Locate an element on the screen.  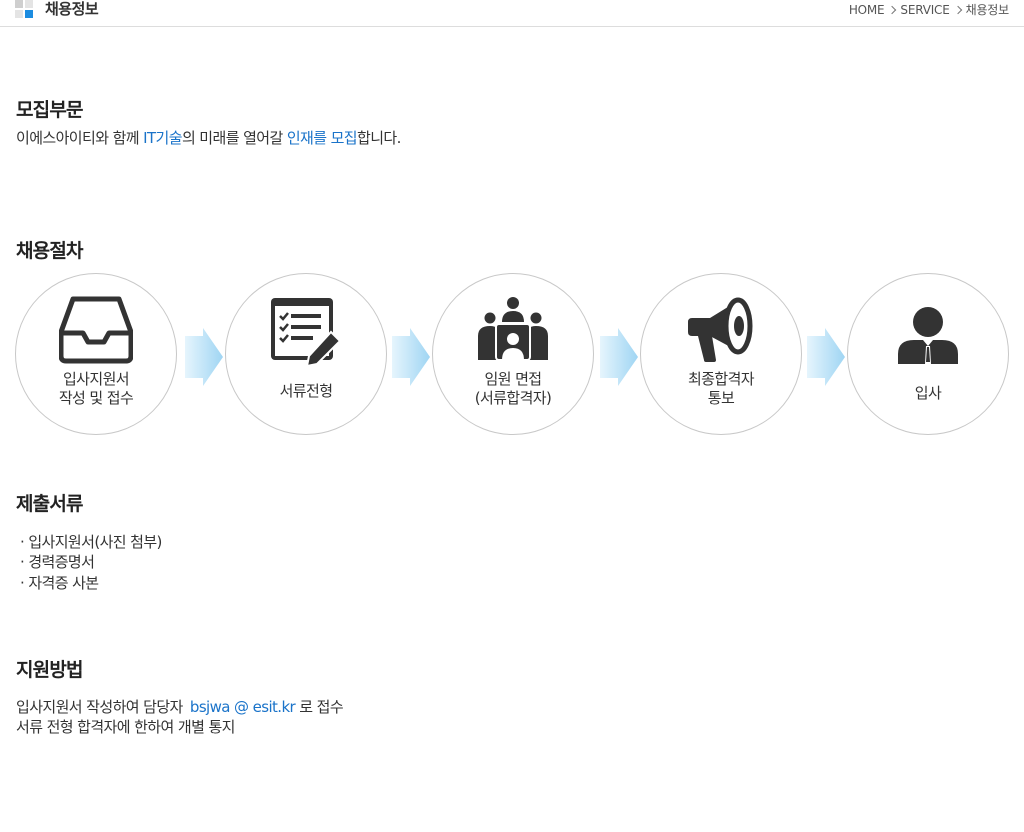
section-logo-icon is located at coordinates (24, 9).